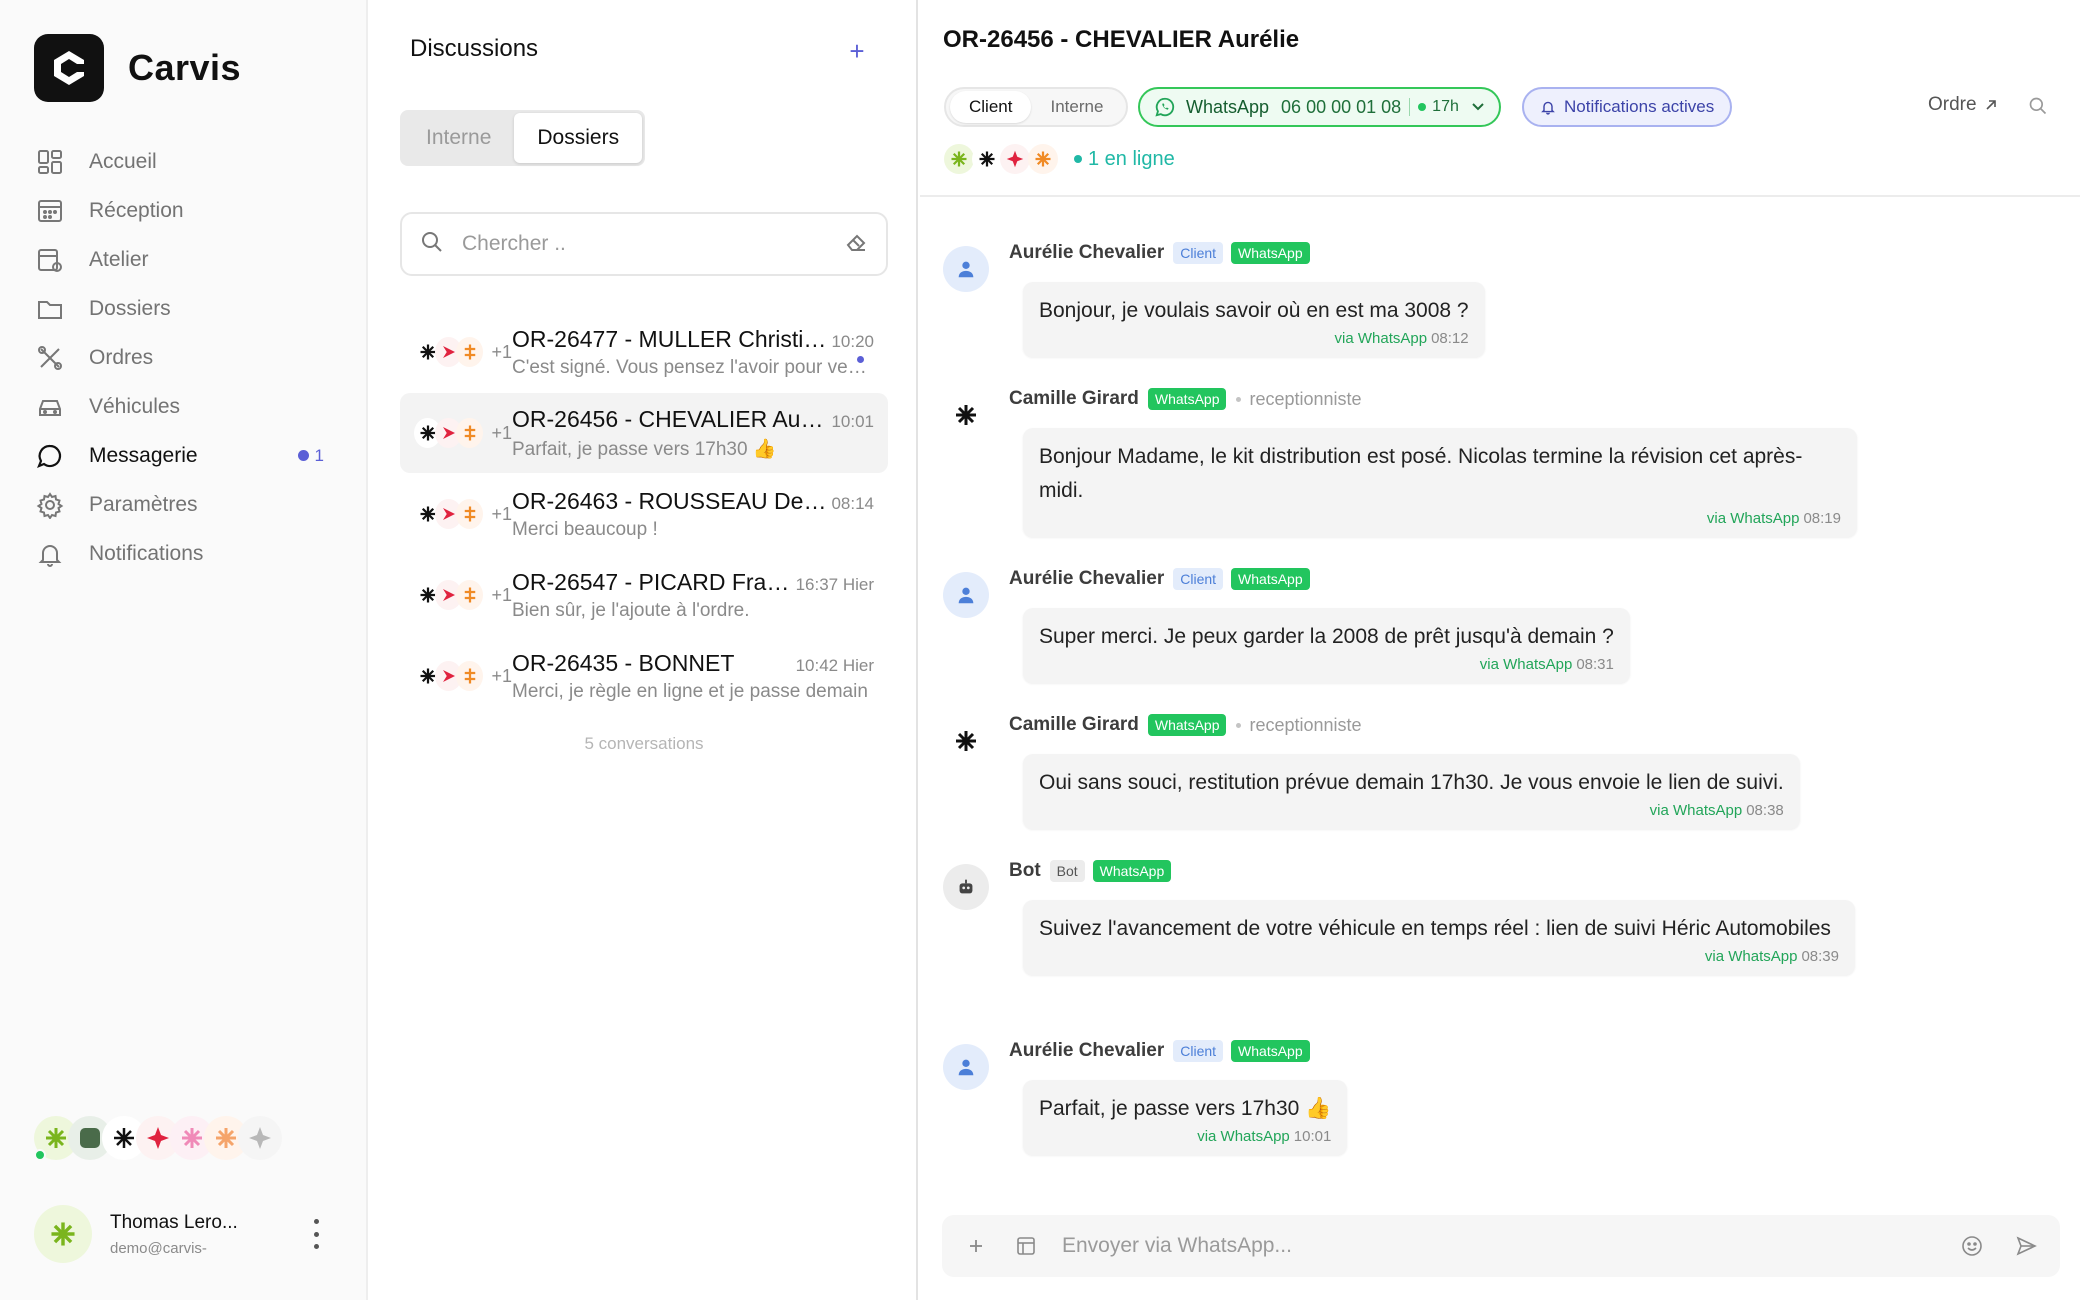  What do you see at coordinates (184, 406) in the screenshot?
I see `sidebar-item-vehicules: Véhicules` at bounding box center [184, 406].